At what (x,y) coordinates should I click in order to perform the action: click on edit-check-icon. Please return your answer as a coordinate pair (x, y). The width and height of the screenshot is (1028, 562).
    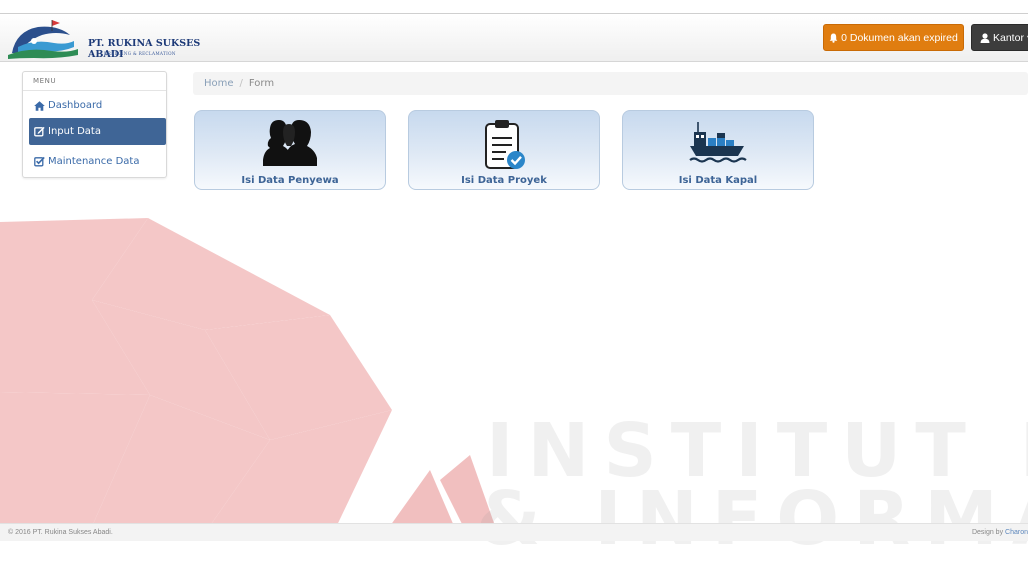
    Looking at the image, I should click on (39, 131).